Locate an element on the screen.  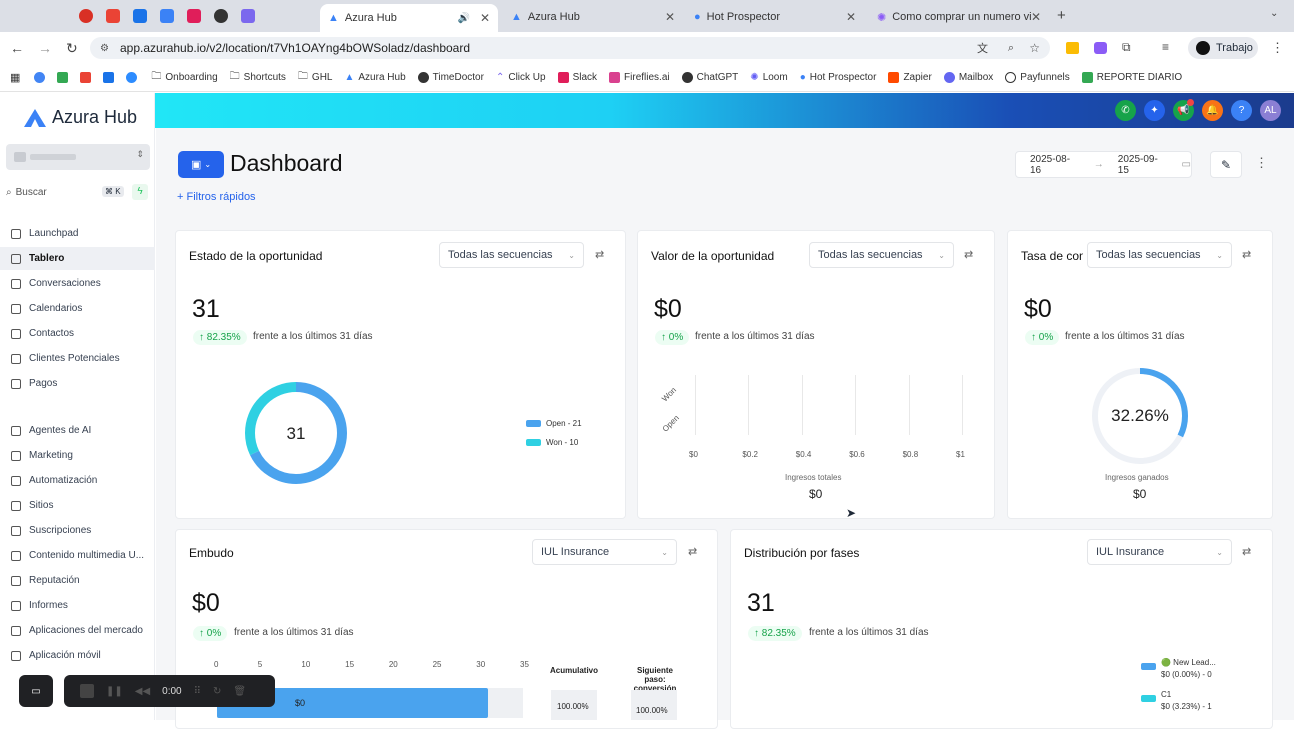
camera-record-icon: ▭ is located at coordinates (36, 691).